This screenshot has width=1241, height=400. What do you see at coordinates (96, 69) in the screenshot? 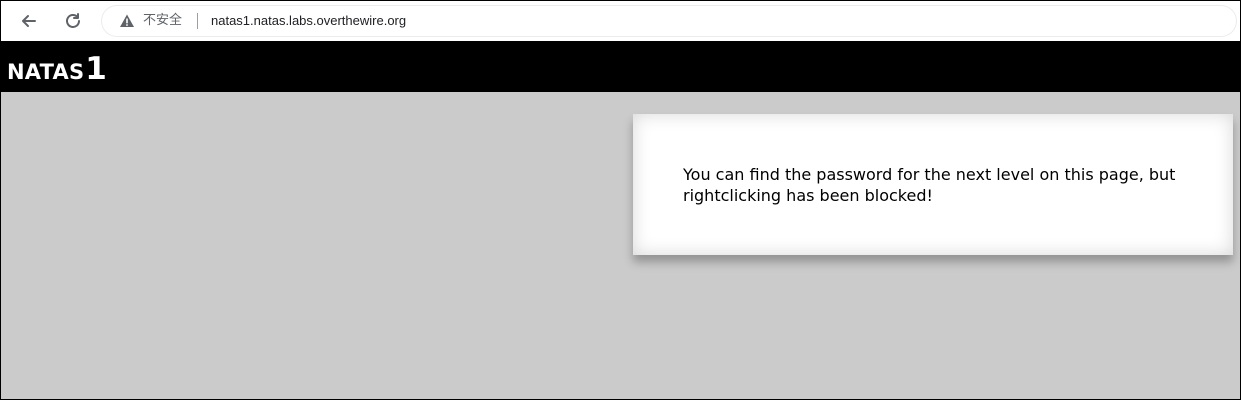
I see `title-level-number: 1` at bounding box center [96, 69].